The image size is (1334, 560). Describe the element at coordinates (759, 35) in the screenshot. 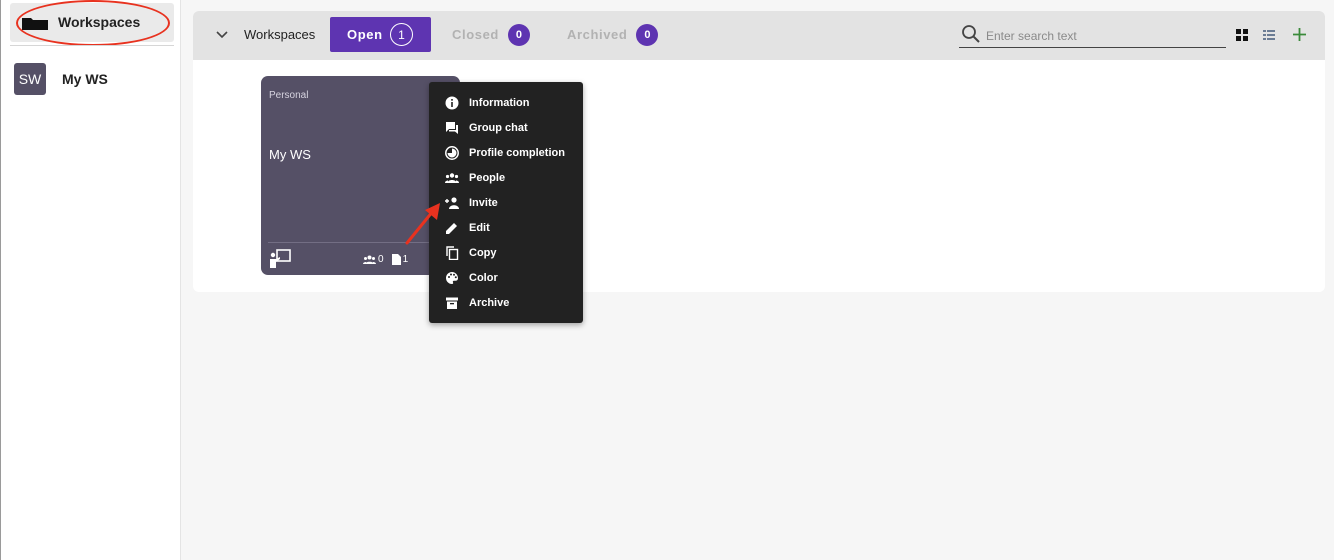

I see `toolbar: Workspaces Open 1 Closed 0 Archived 0` at that location.